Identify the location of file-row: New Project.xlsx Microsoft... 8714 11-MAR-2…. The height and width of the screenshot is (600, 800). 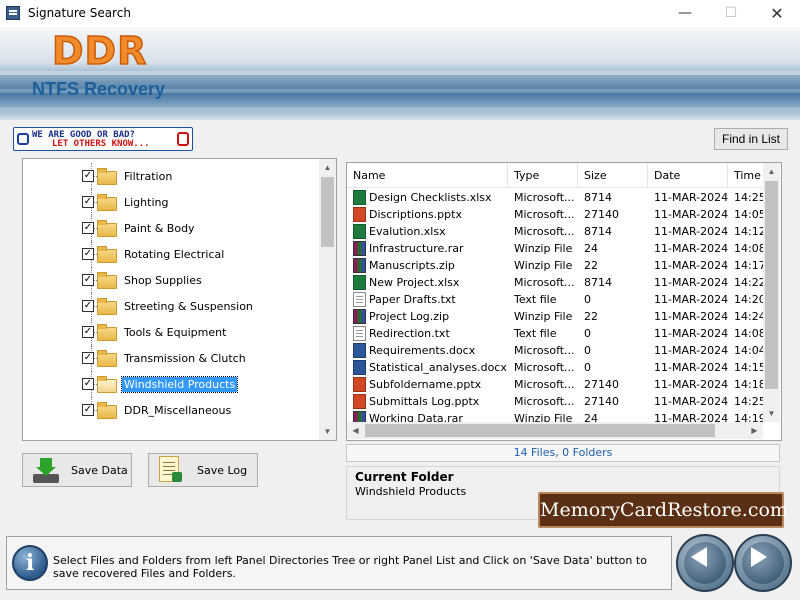
(562, 282).